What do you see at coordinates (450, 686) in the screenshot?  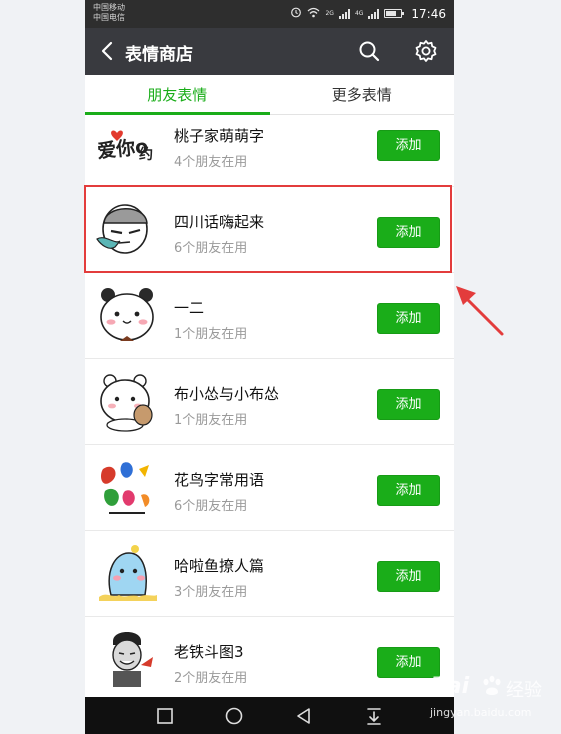 I see `watermark-brand: Bai` at bounding box center [450, 686].